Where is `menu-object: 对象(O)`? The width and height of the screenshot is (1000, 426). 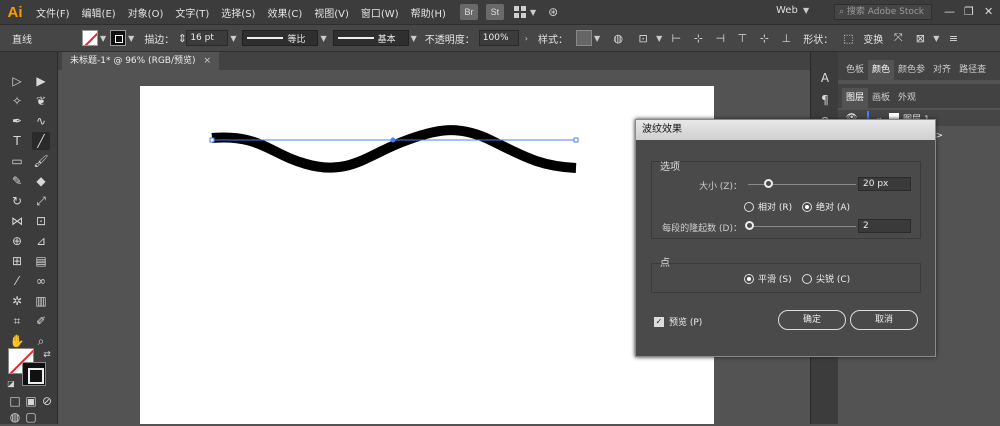
menu-object: 对象(O) is located at coordinates (146, 12).